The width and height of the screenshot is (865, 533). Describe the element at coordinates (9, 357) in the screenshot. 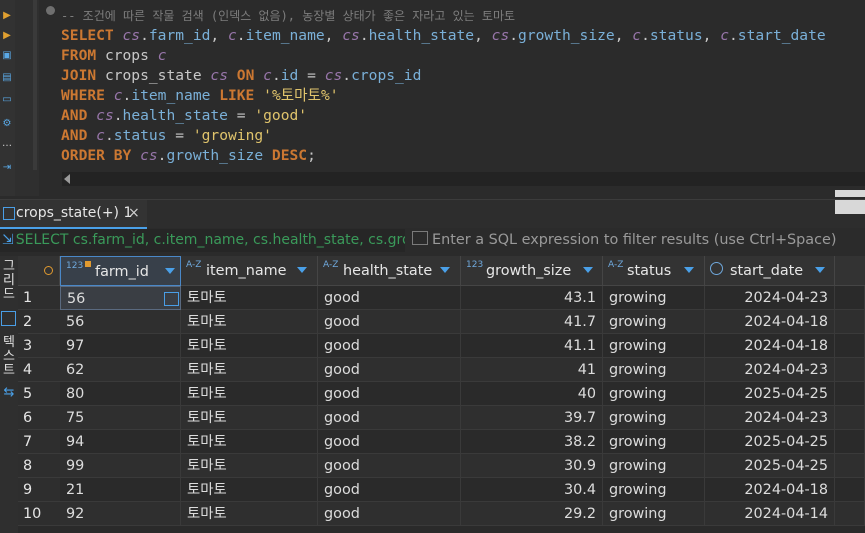

I see `text-view-tab: 텍스트` at that location.